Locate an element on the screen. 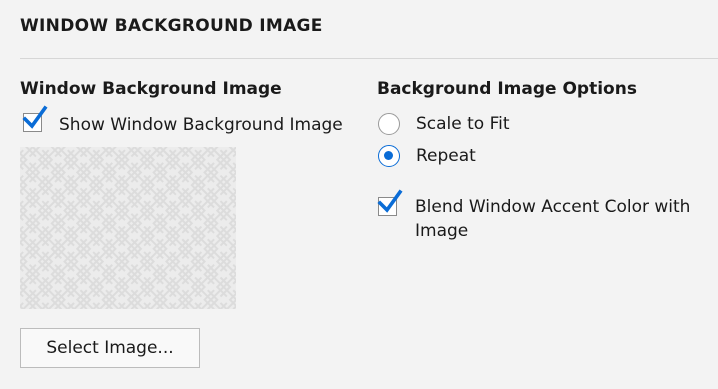 This screenshot has width=718, height=389. radio-button-unchecked is located at coordinates (389, 124).